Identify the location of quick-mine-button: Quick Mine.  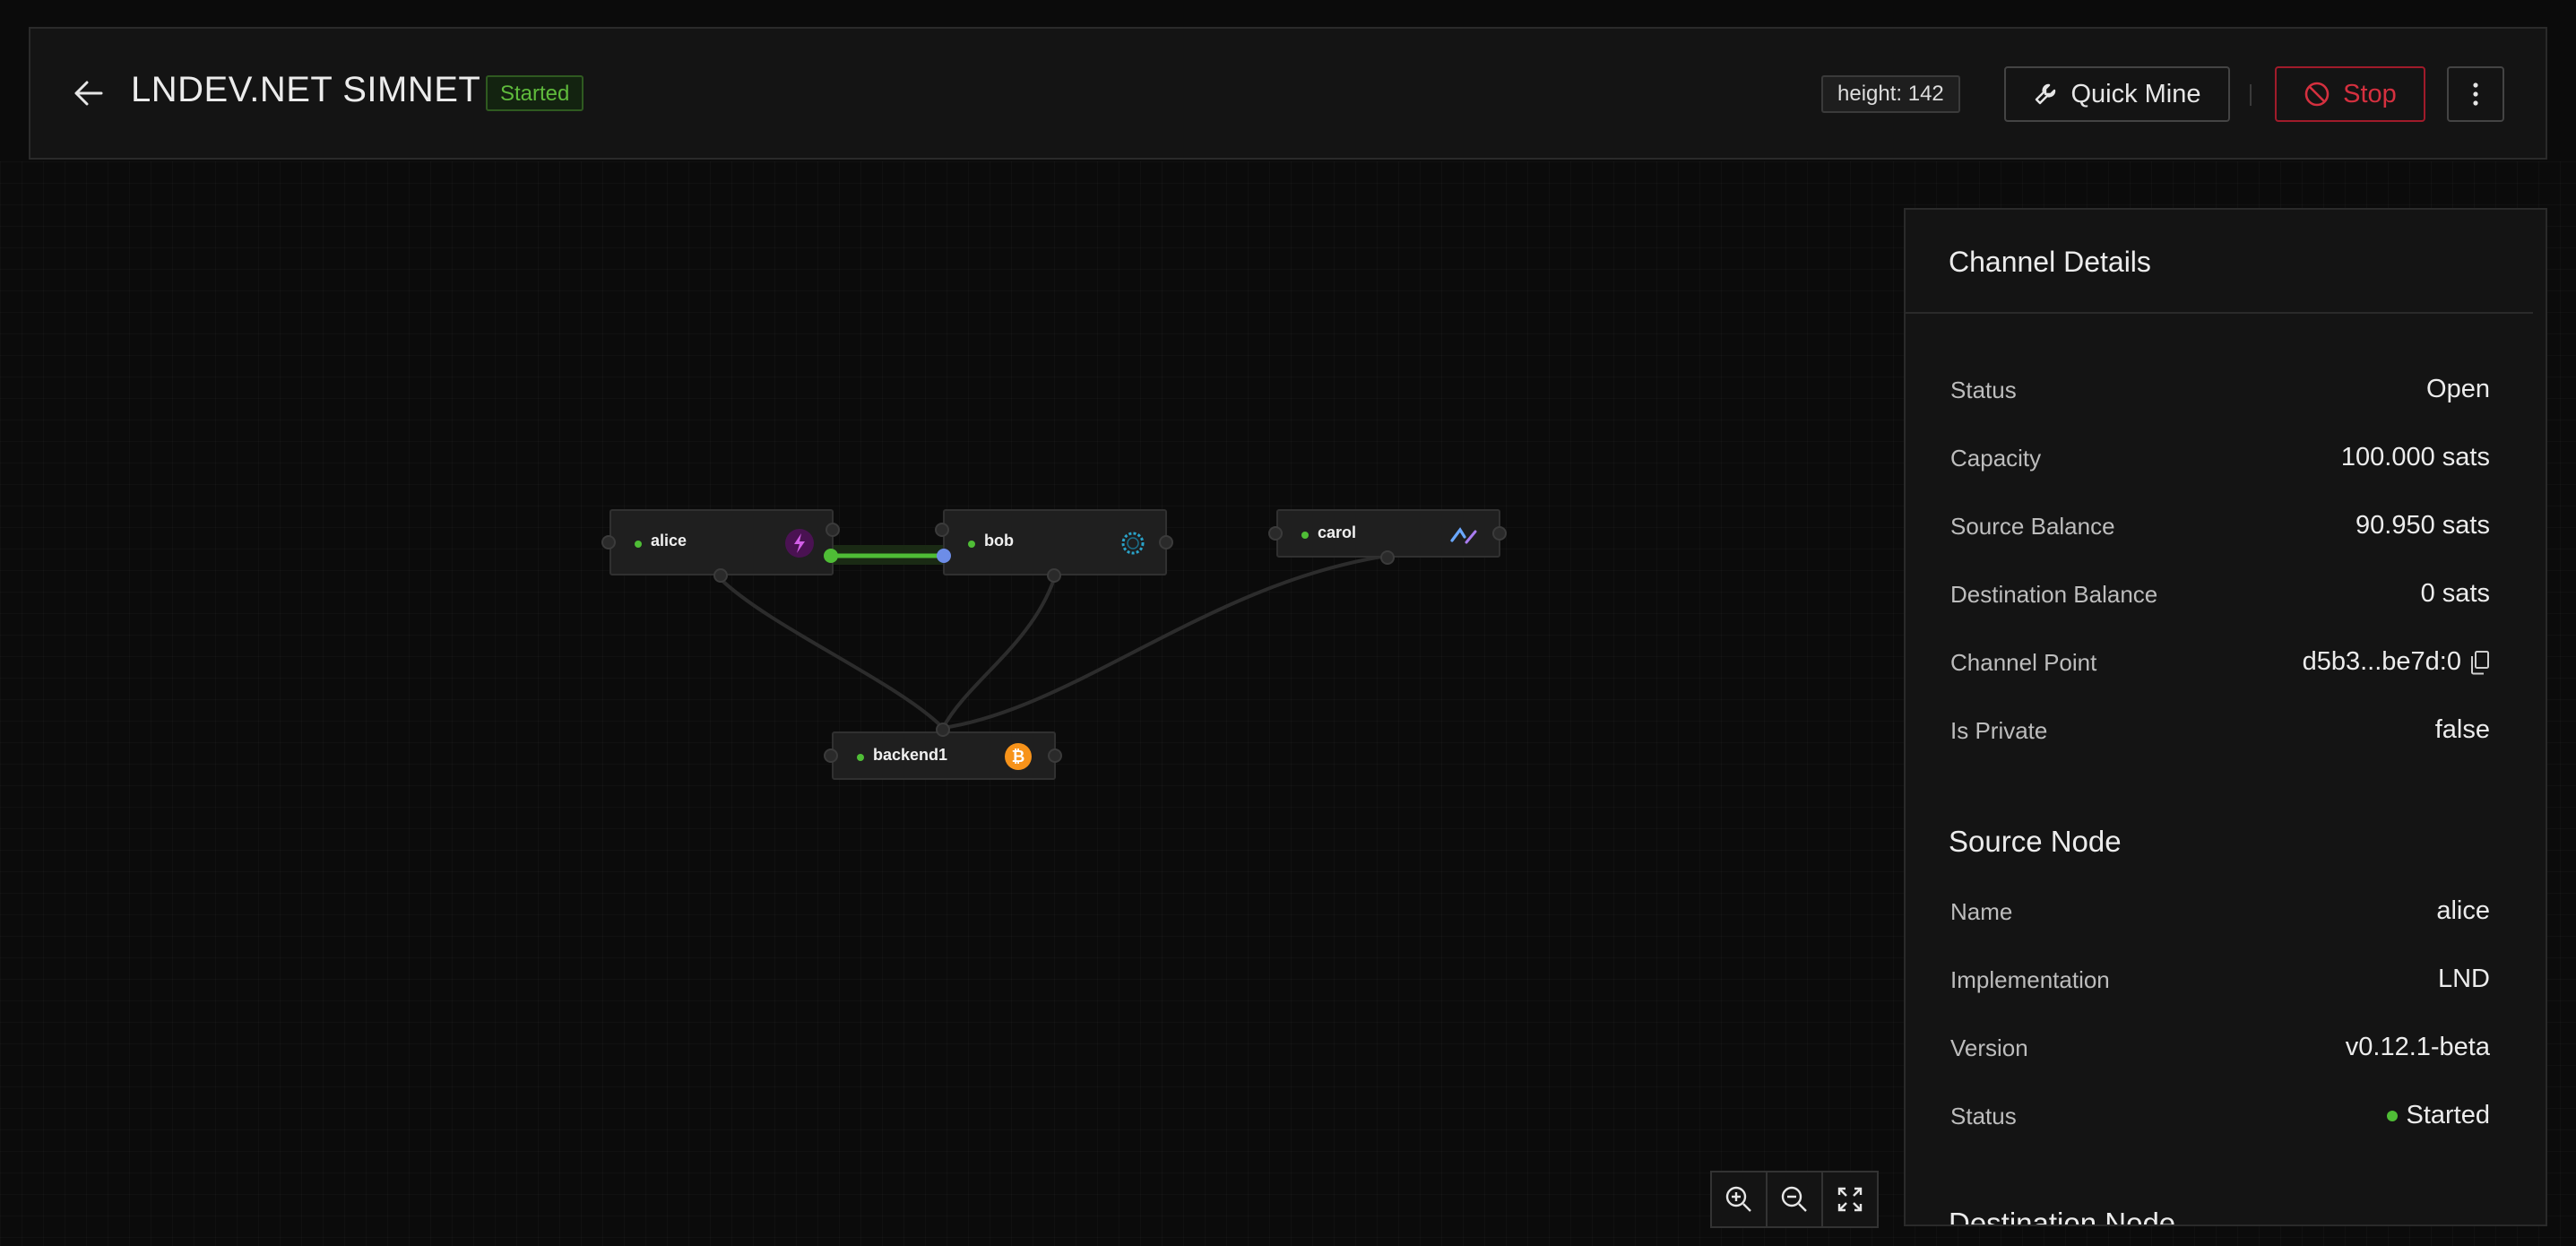
(2117, 94).